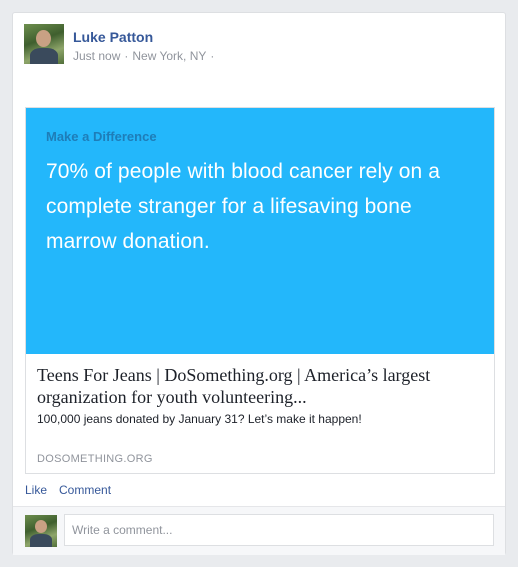 The width and height of the screenshot is (518, 567). Describe the element at coordinates (96, 56) in the screenshot. I see `post-time: Just now` at that location.